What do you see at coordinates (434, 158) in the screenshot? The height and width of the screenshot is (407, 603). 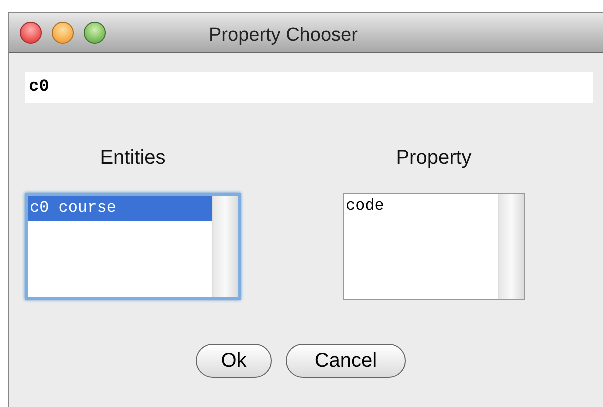 I see `list-heading: Property` at bounding box center [434, 158].